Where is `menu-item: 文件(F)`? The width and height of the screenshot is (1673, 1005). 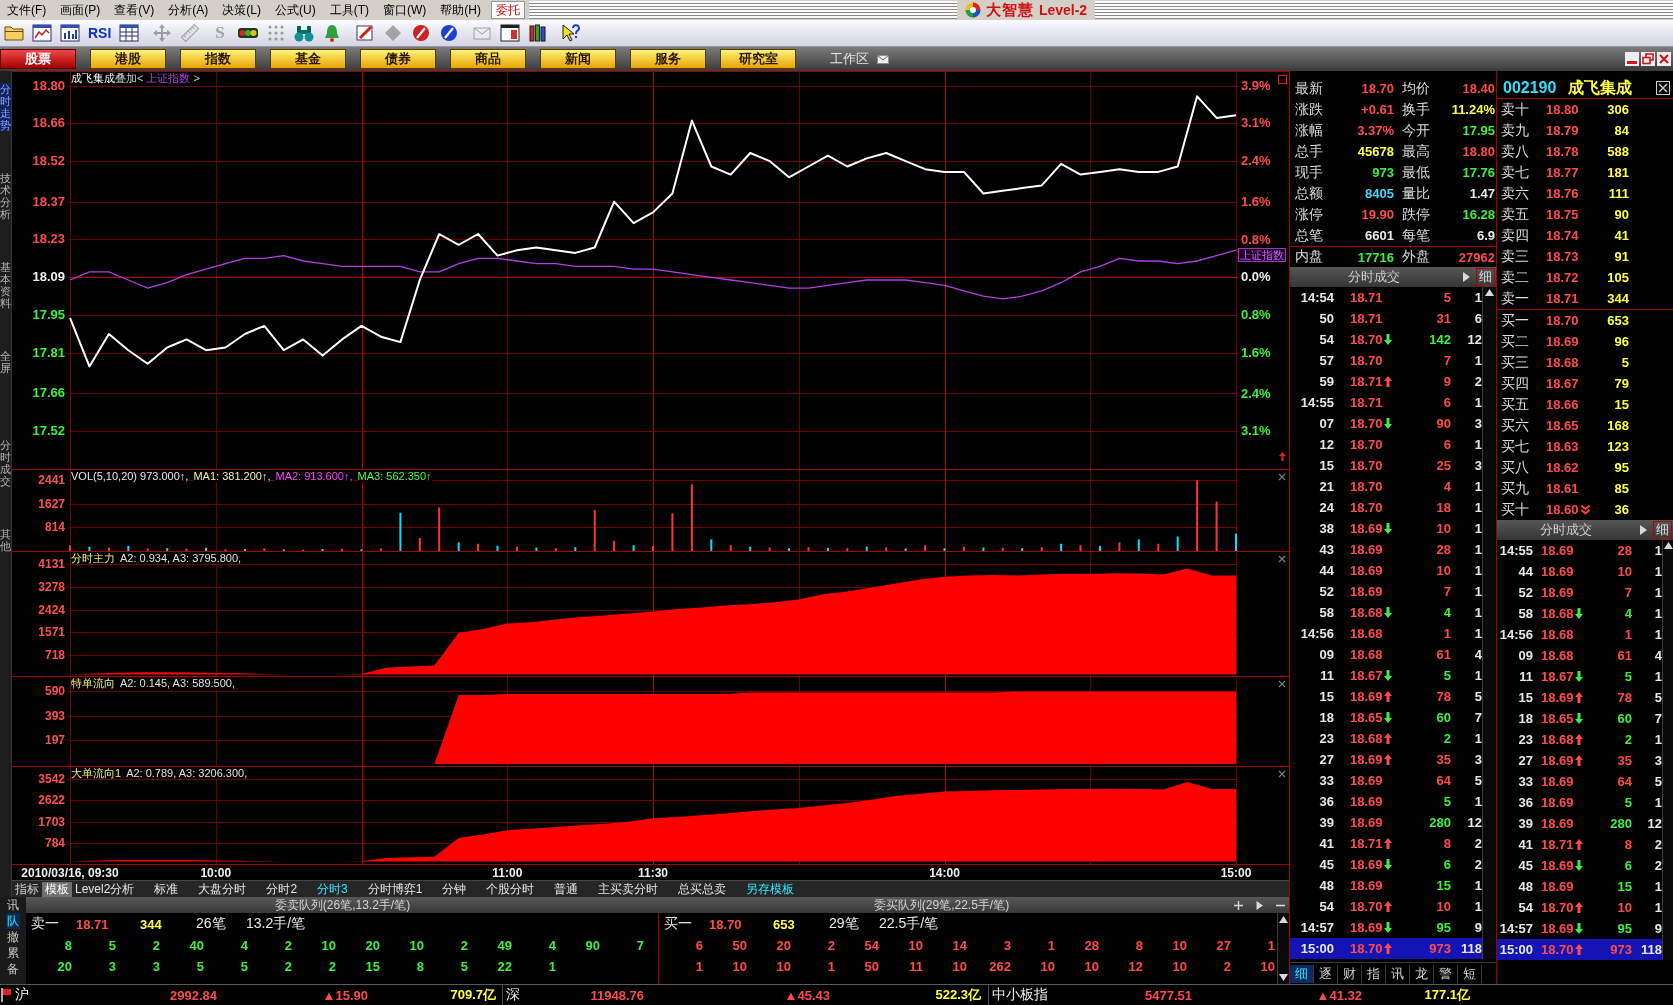
menu-item: 文件(F) is located at coordinates (27, 10).